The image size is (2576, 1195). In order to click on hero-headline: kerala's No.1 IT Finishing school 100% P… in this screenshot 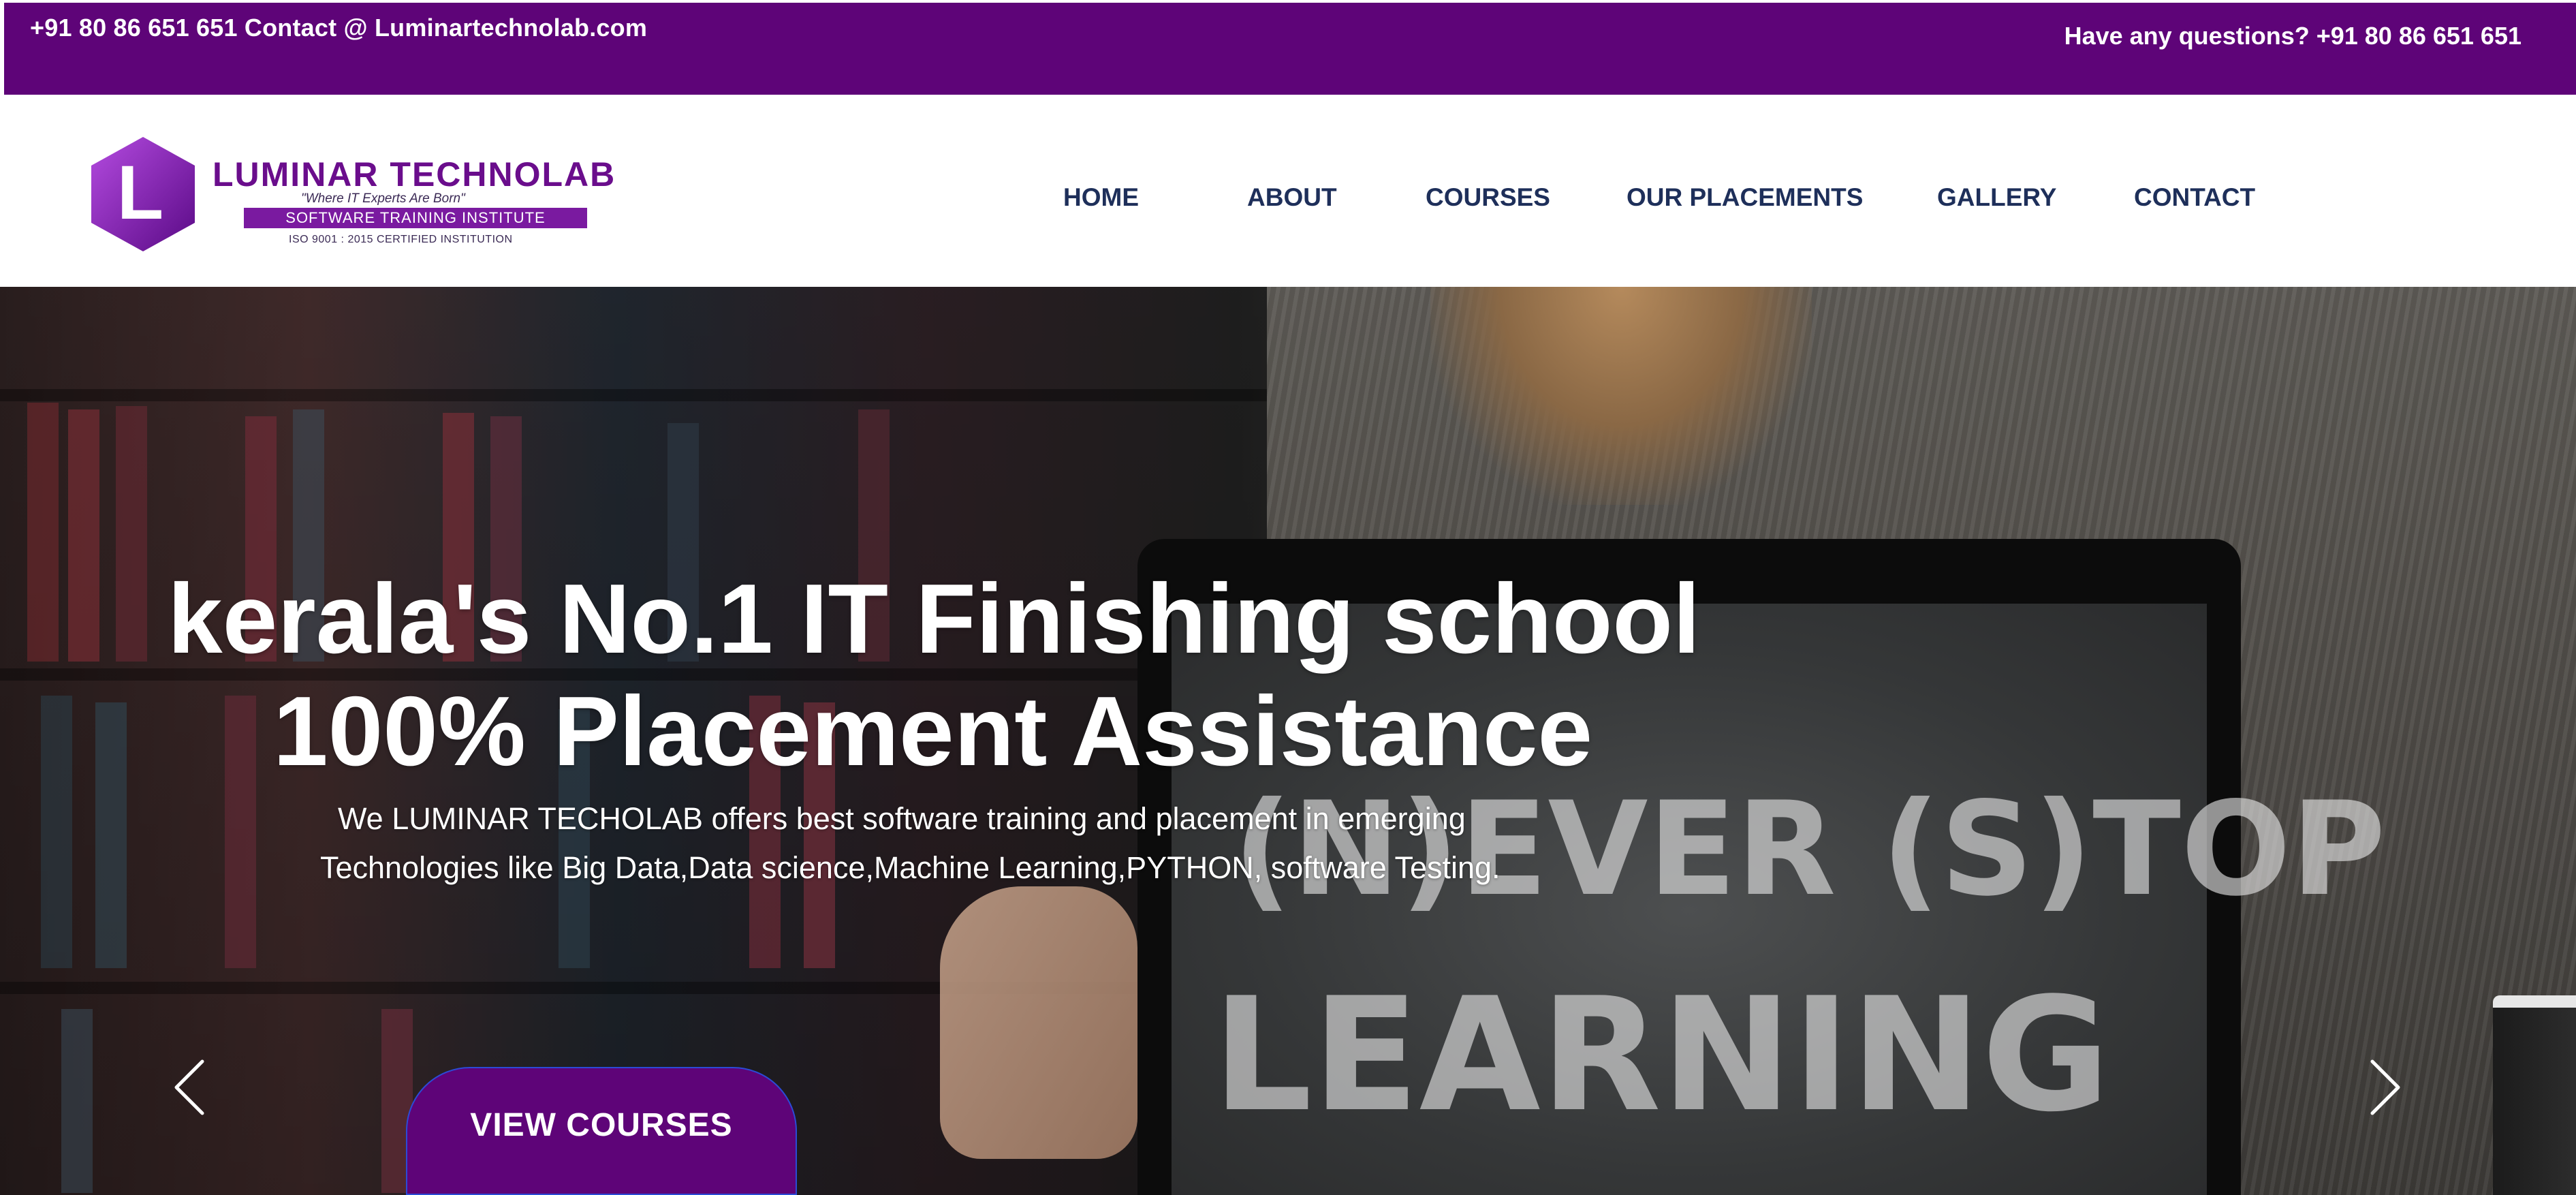, I will do `click(941, 676)`.